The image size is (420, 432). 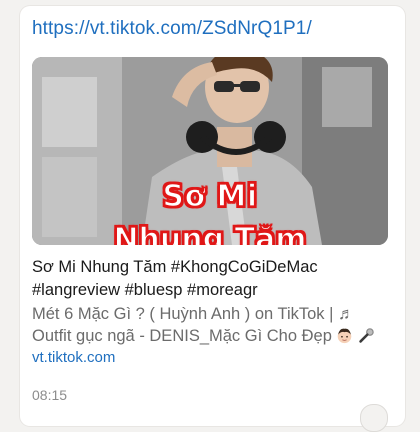 I want to click on title-line-1: Sơ Mi Nhung Tăm #KhongCoGiDeMac, so click(x=175, y=267).